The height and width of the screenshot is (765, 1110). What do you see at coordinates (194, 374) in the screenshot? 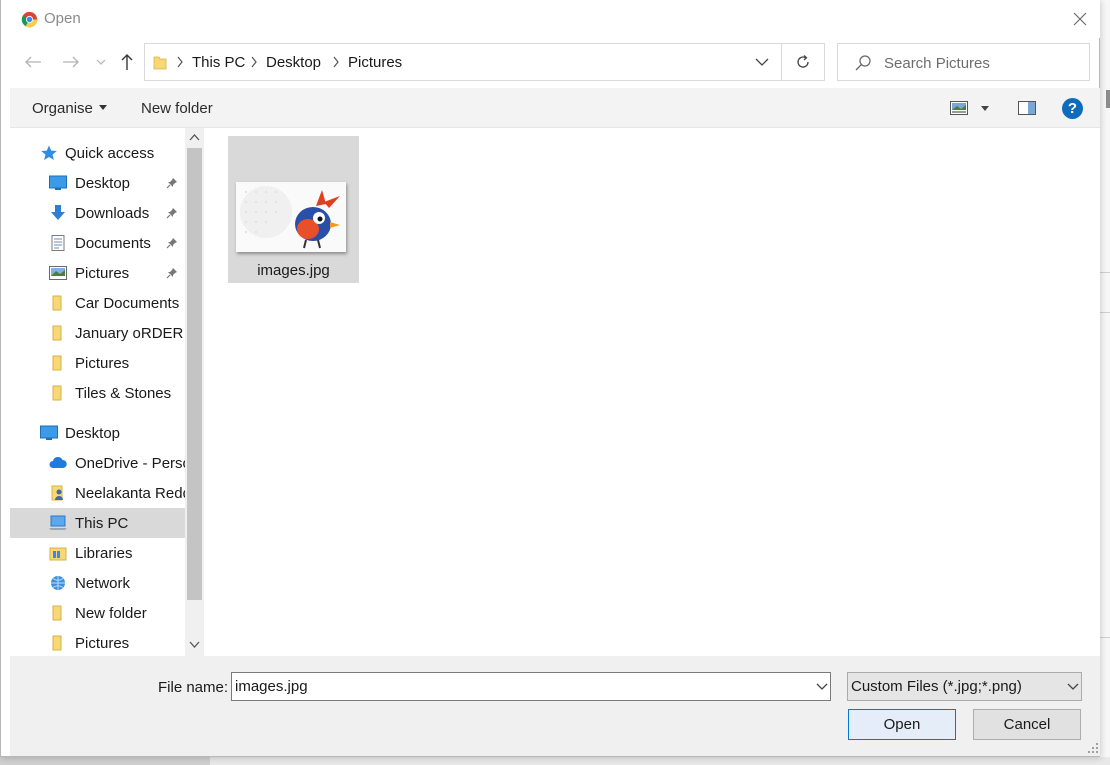
I see `scrollbar-thumb` at bounding box center [194, 374].